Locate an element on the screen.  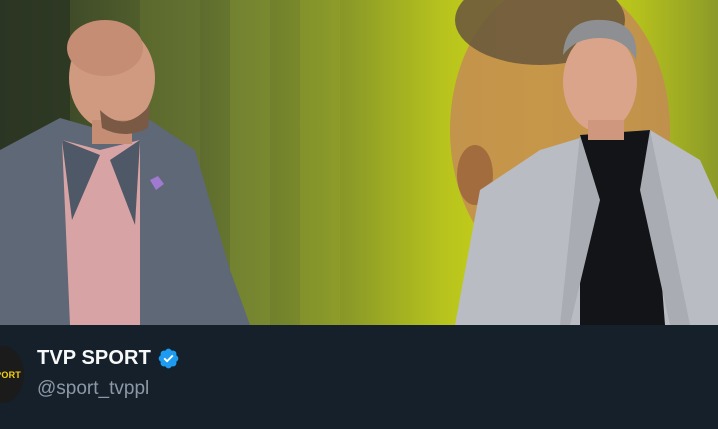
avatar-logo-text: SPORT is located at coordinates (10, 374).